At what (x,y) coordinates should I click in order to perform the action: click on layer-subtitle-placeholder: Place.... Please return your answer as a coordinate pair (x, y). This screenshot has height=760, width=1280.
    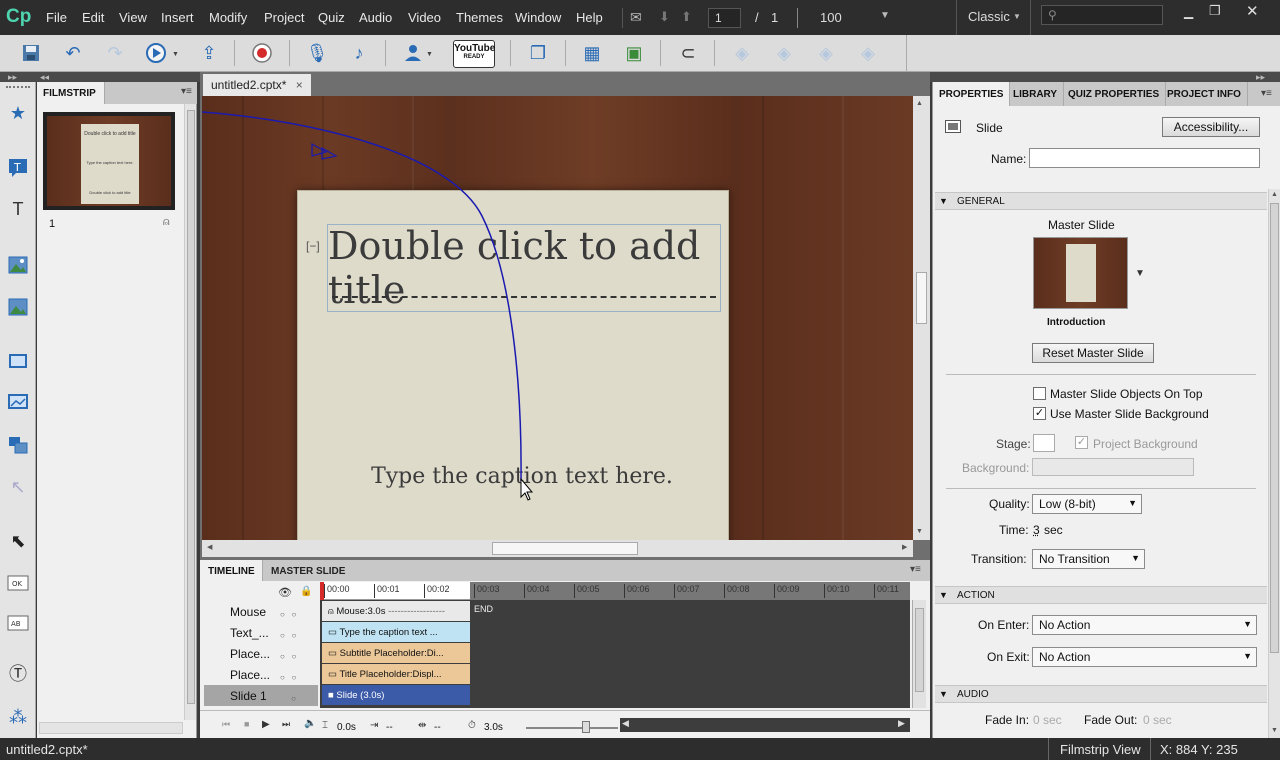
    Looking at the image, I should click on (261, 653).